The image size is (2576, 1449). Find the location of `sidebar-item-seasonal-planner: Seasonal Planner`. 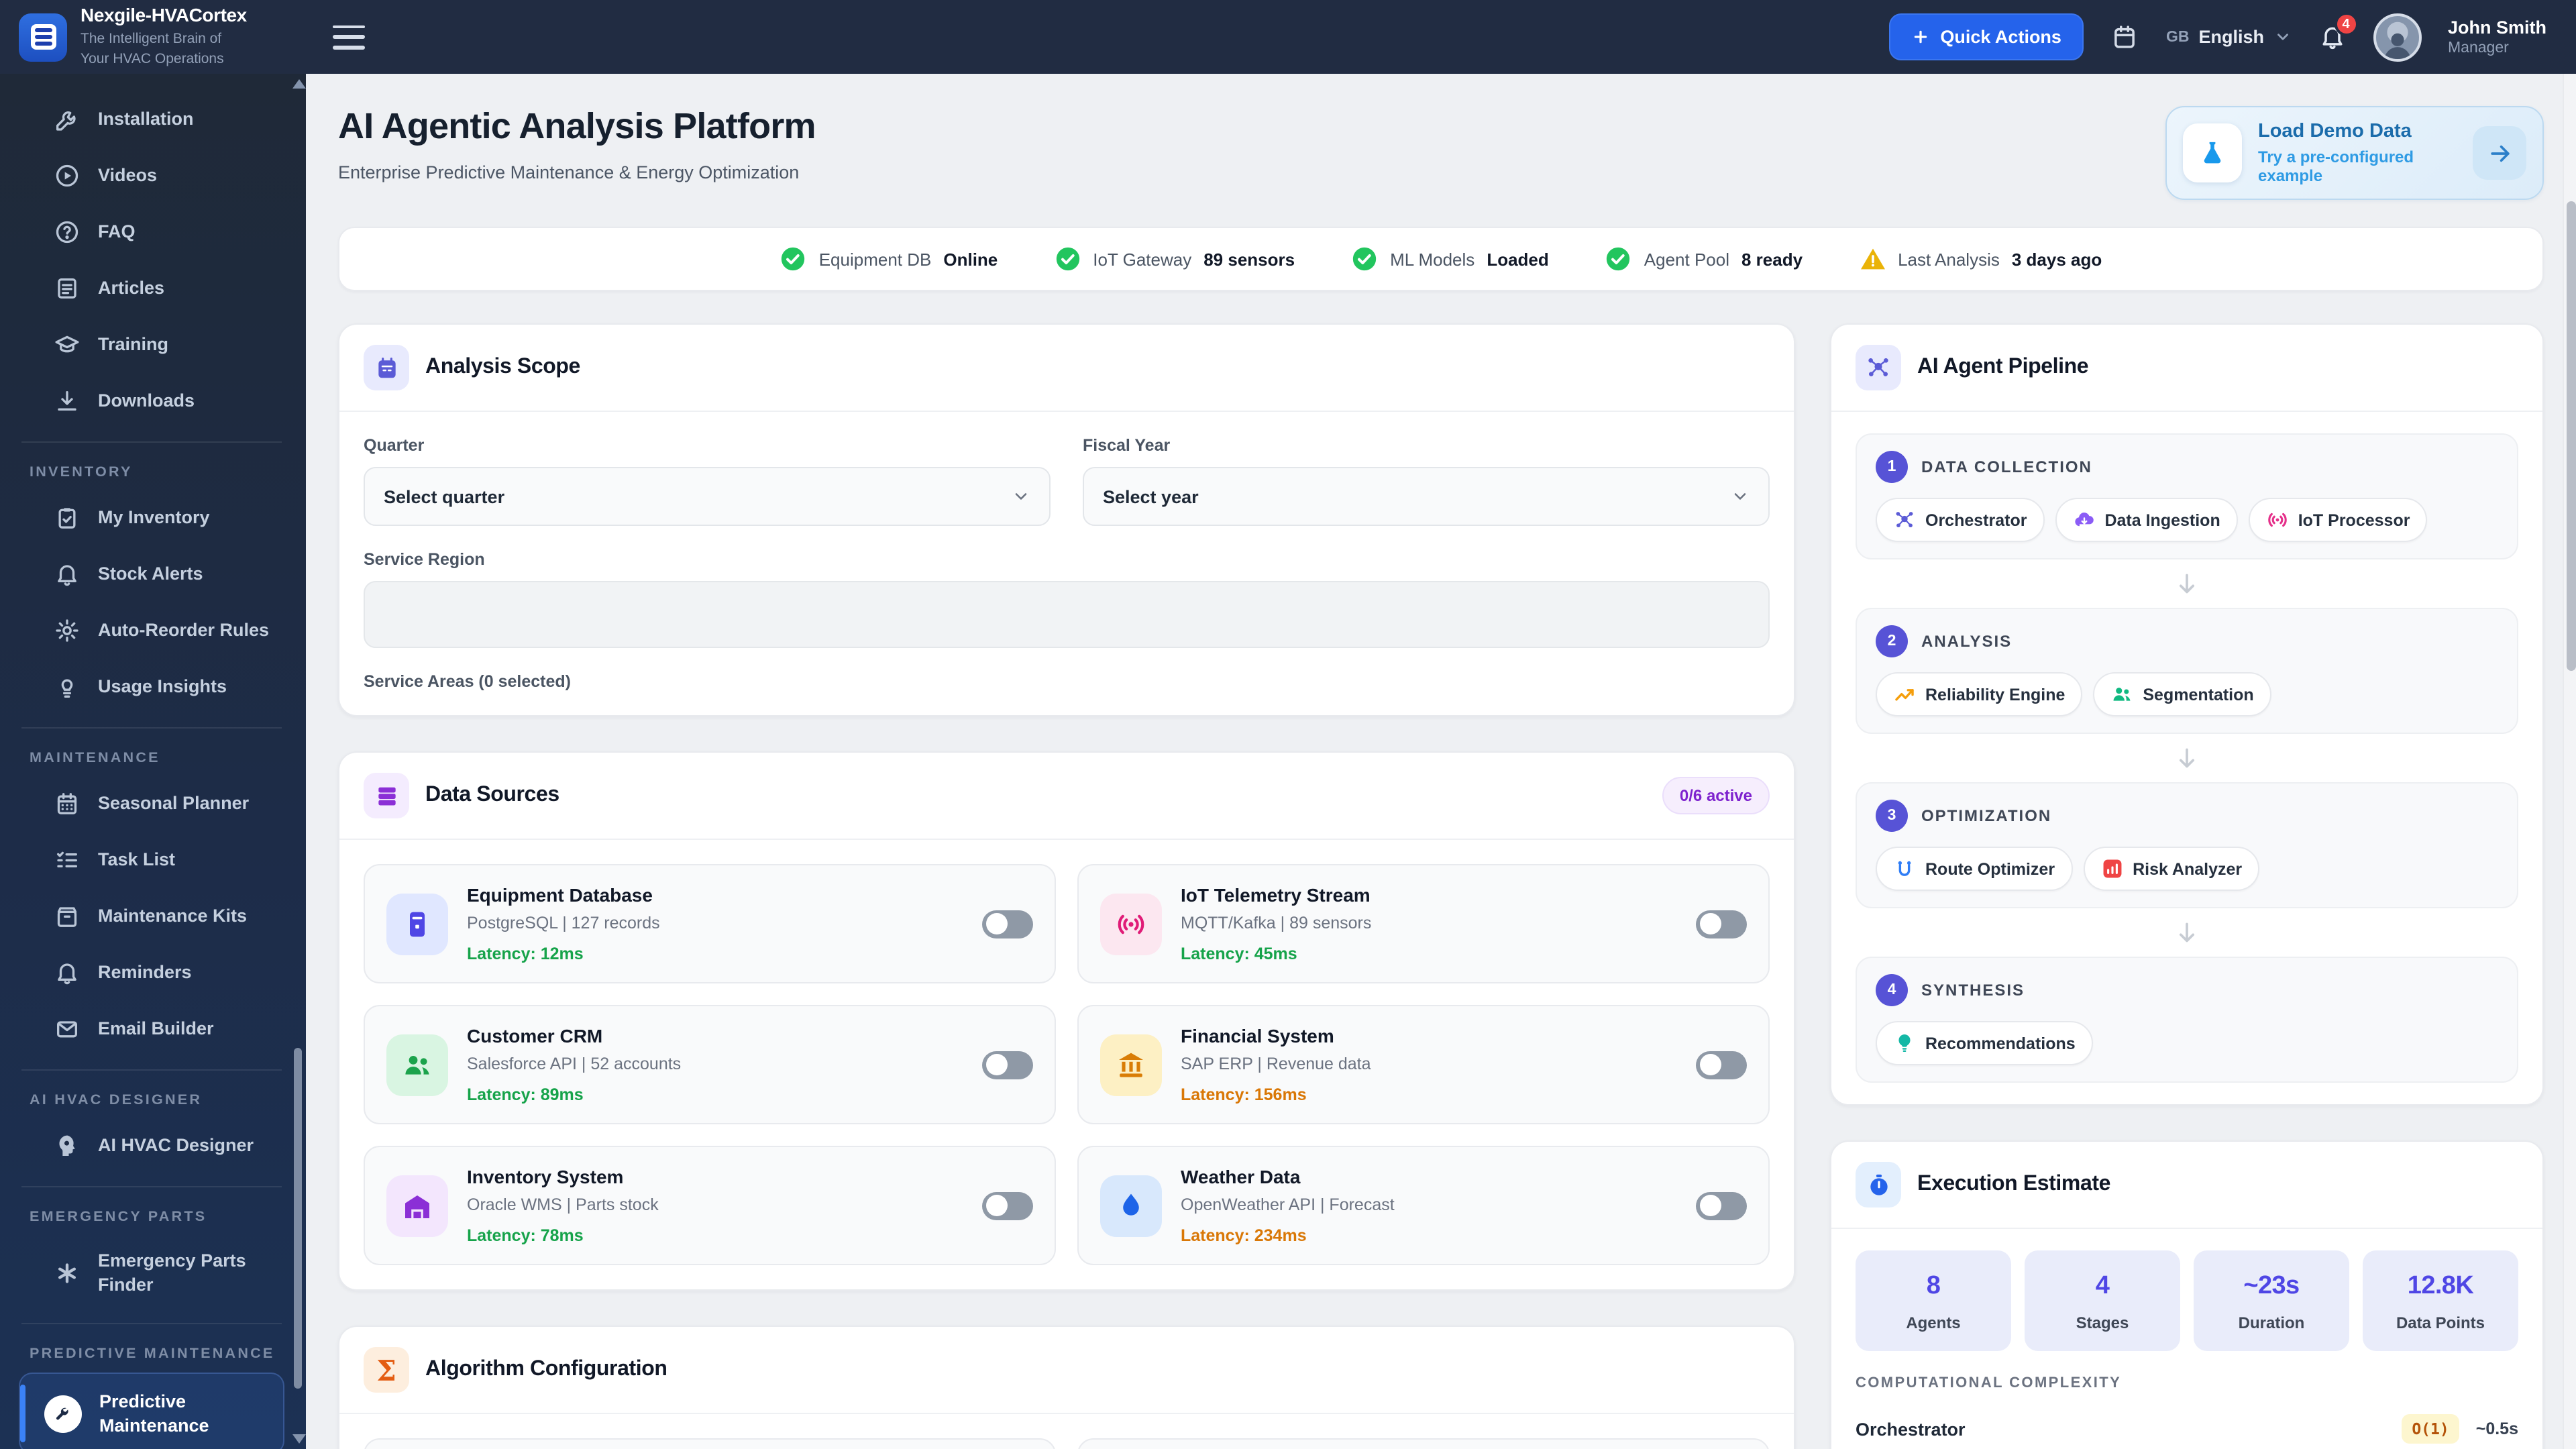

sidebar-item-seasonal-planner: Seasonal Planner is located at coordinates (151, 803).